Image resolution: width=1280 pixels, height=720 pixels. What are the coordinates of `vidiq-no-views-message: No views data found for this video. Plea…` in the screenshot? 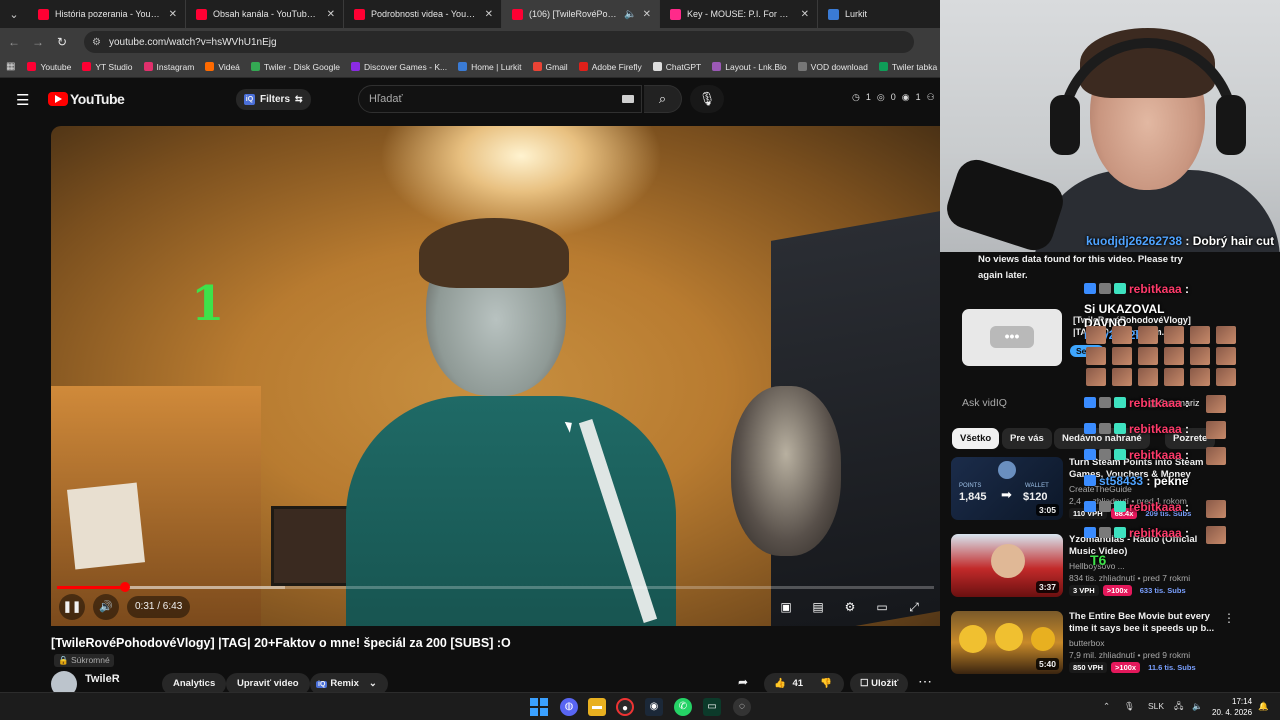 It's located at (1080, 267).